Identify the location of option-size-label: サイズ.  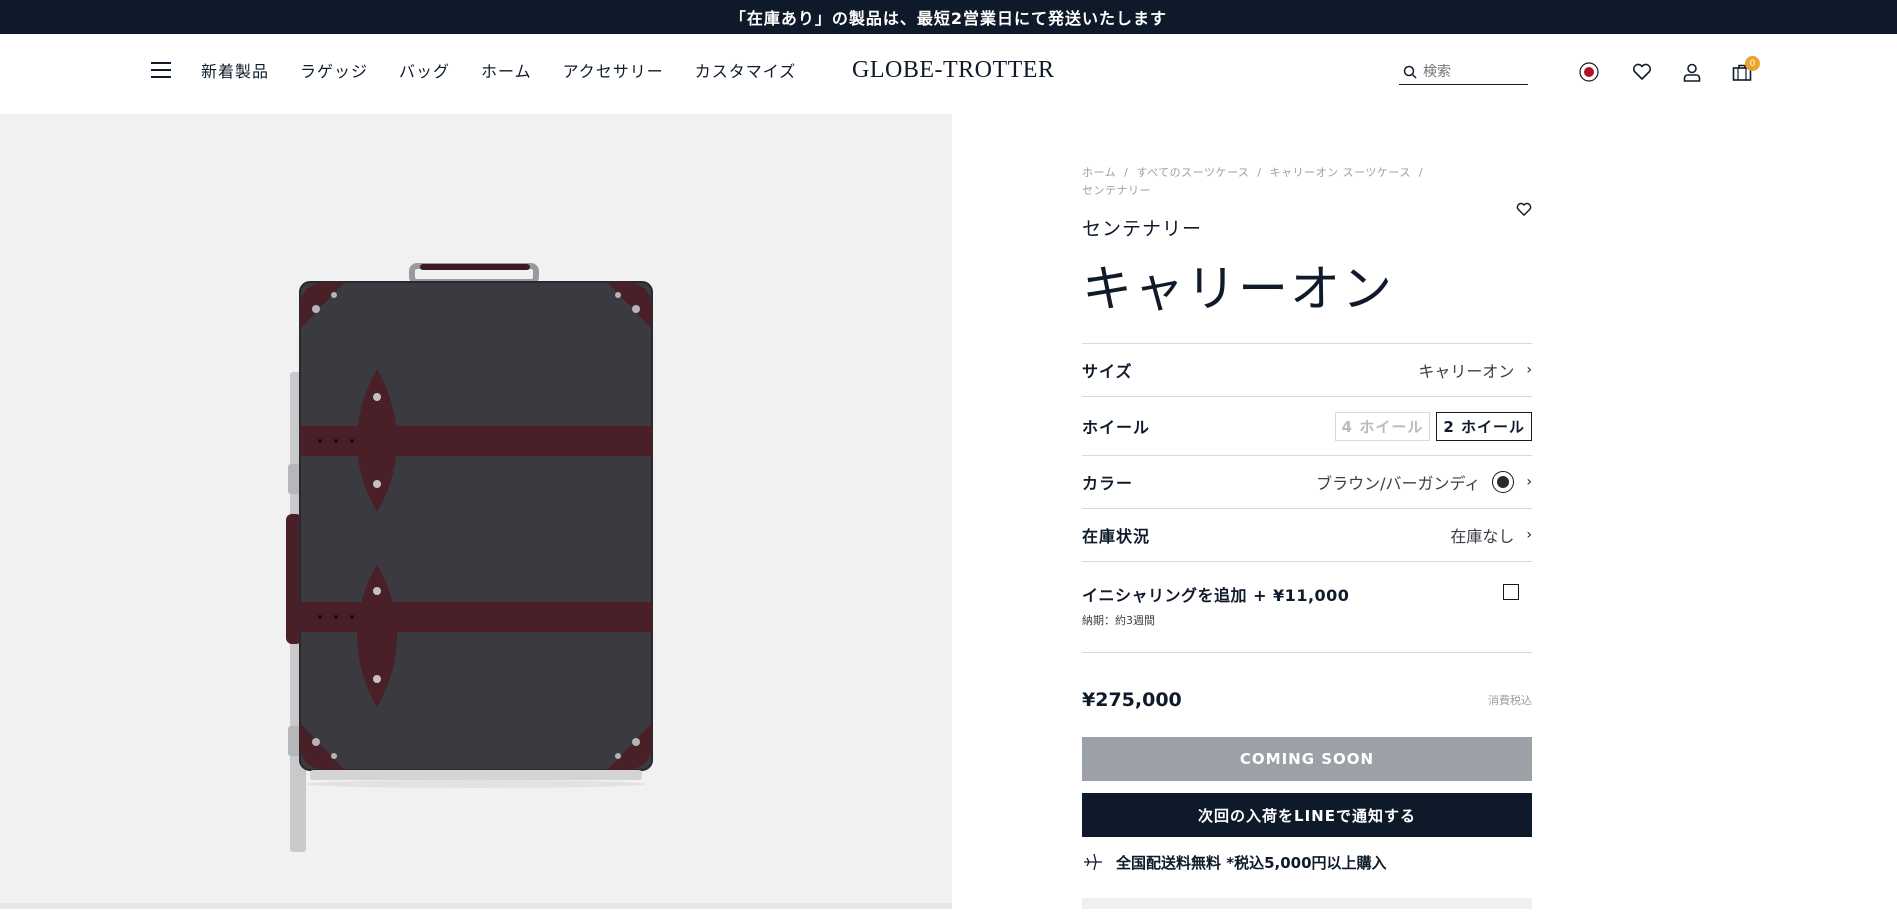
(1107, 371).